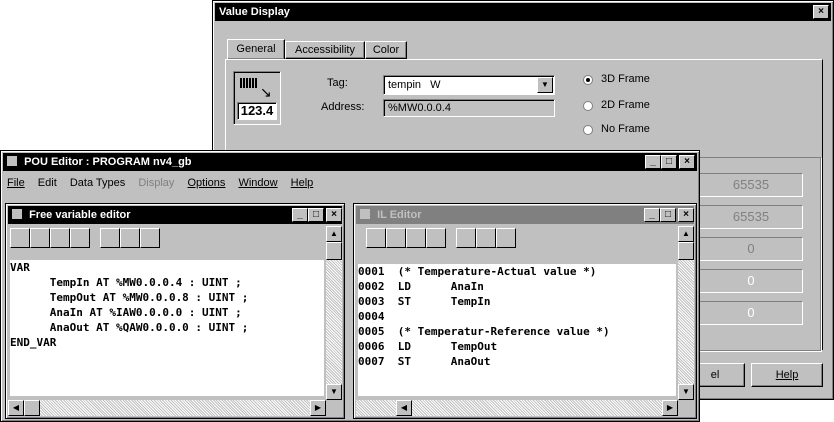 The width and height of the screenshot is (834, 422). I want to click on code-line: TempOut AT %MW0.0.0.8 : UINT ;, so click(129, 297).